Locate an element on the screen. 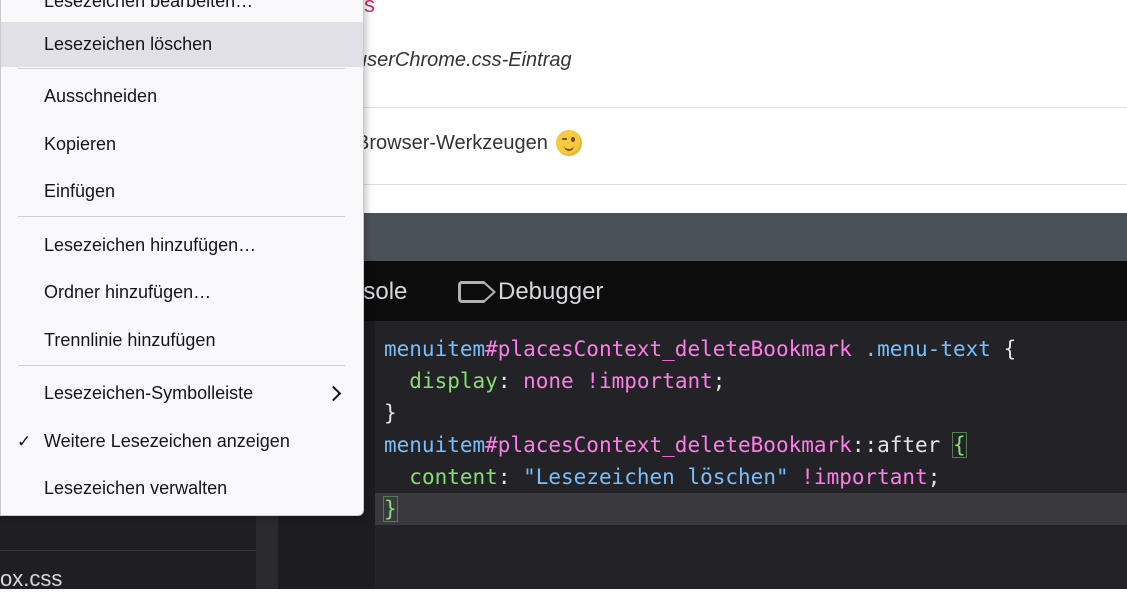 The height and width of the screenshot is (592, 1127). wink-emoji-icon is located at coordinates (568, 143).